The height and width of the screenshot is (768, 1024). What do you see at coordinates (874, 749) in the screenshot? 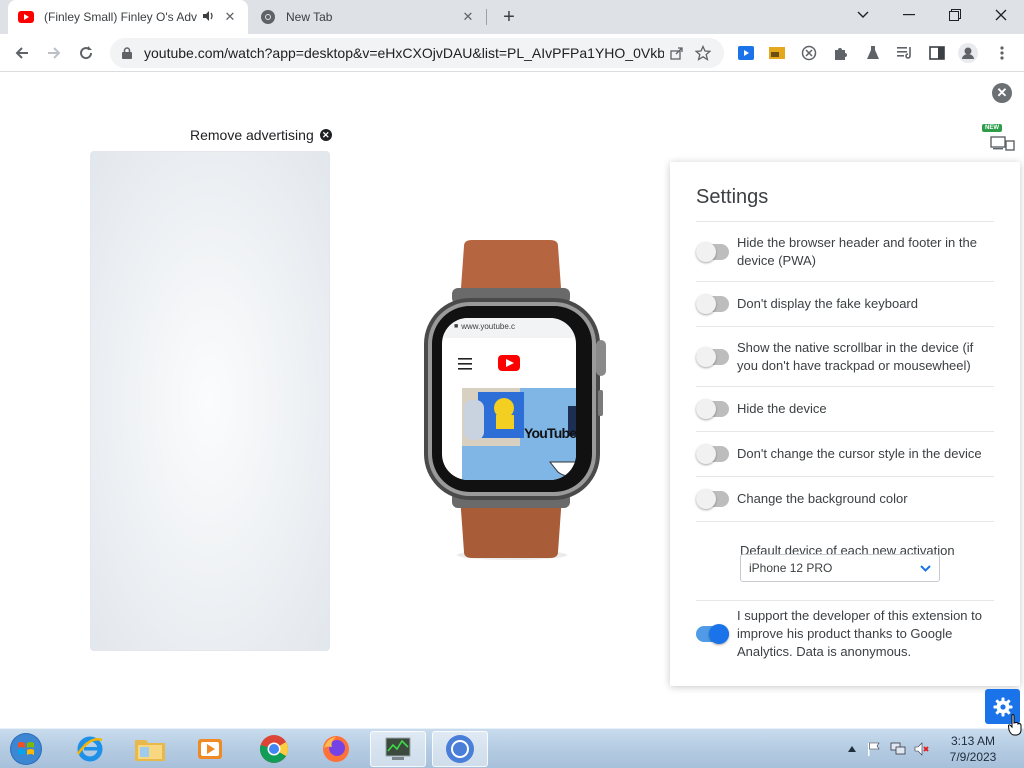
I see `action-center-flag-icon` at bounding box center [874, 749].